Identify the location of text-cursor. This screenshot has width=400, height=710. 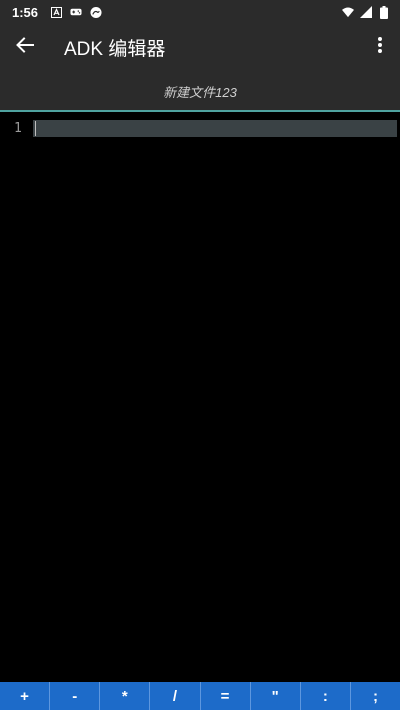
(35, 128).